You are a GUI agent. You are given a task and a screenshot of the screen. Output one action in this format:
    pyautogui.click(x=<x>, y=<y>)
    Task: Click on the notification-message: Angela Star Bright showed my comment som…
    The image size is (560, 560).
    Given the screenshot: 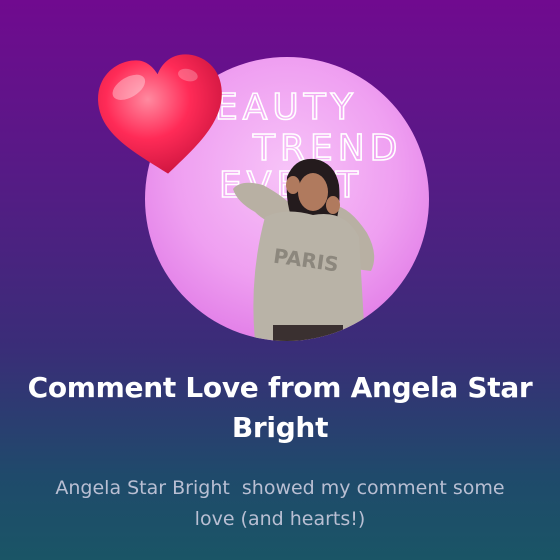 What is the action you would take?
    pyautogui.click(x=283, y=503)
    